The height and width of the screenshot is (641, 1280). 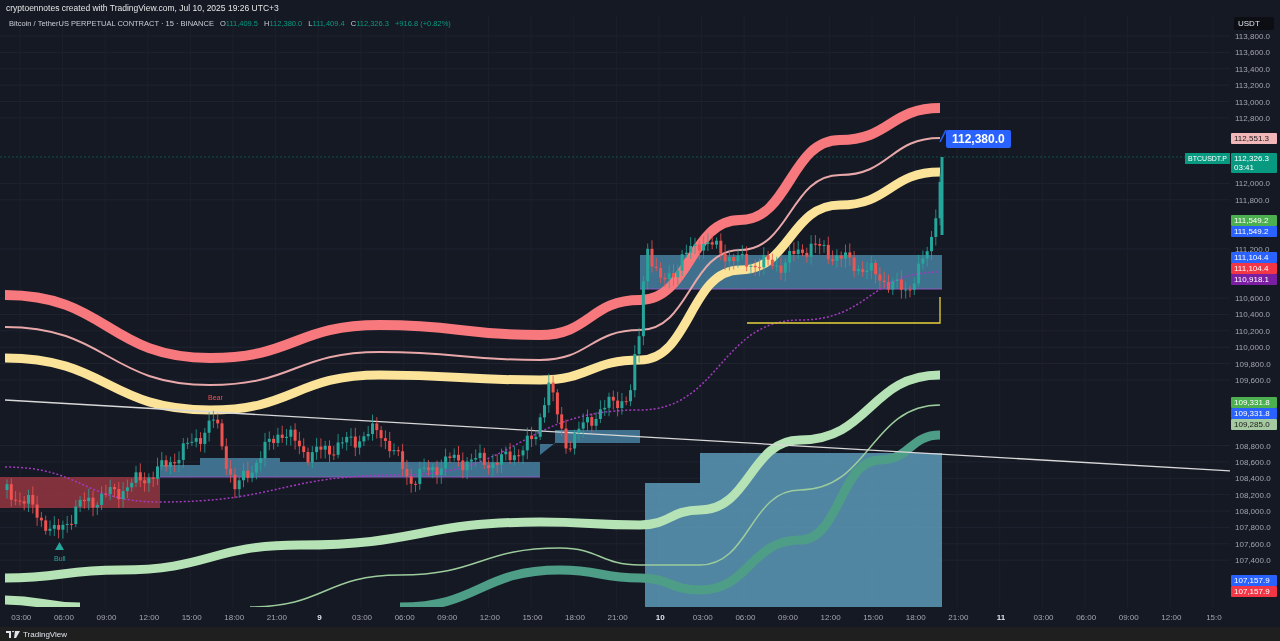 What do you see at coordinates (1252, 314) in the screenshot?
I see `price-tick: 110,400.0` at bounding box center [1252, 314].